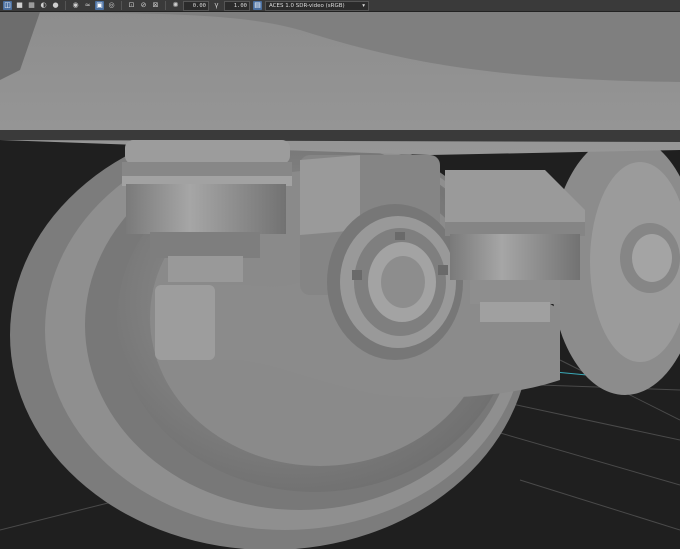 Image resolution: width=680 pixels, height=549 pixels. Describe the element at coordinates (175, 5) in the screenshot. I see `exposure-icon: ✺` at that location.